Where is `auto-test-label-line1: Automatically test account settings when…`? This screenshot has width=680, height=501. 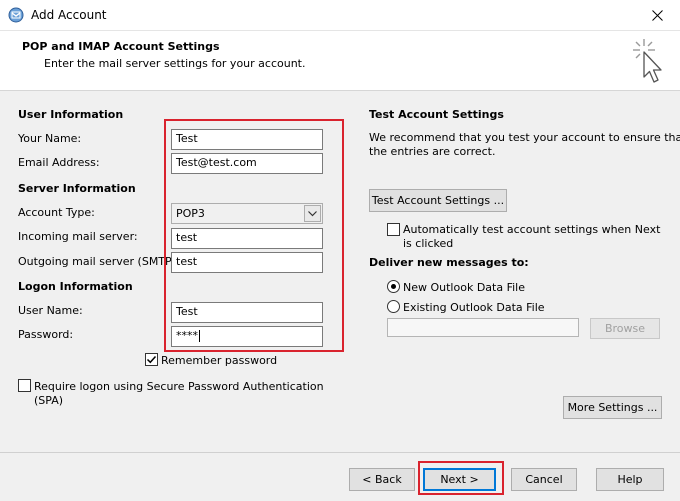
auto-test-label-line1: Automatically test account settings when… is located at coordinates (532, 229).